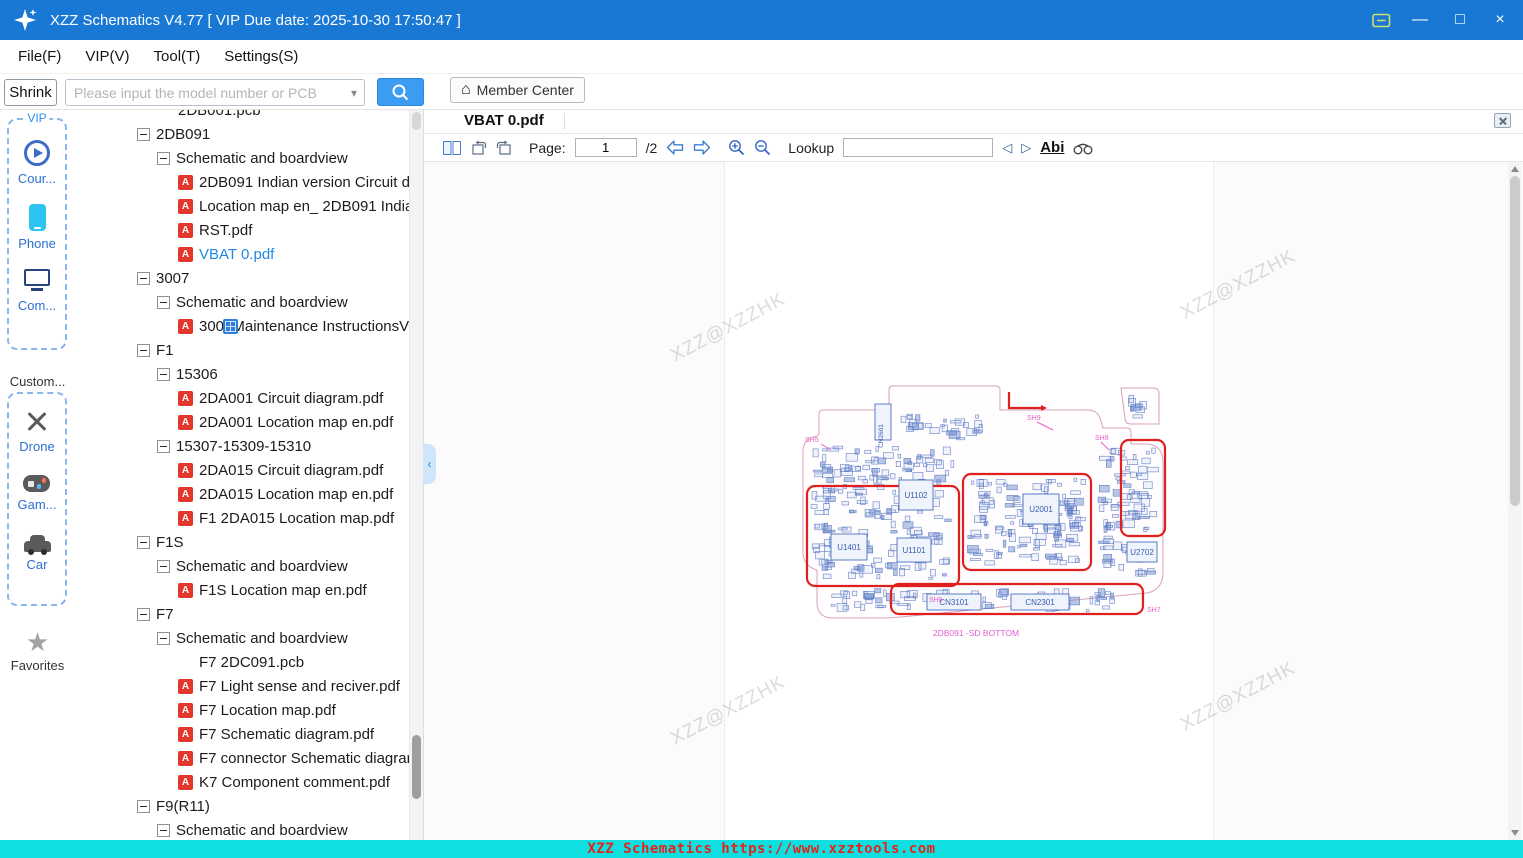  What do you see at coordinates (416, 767) in the screenshot?
I see `tree-scrollbar-thumb` at bounding box center [416, 767].